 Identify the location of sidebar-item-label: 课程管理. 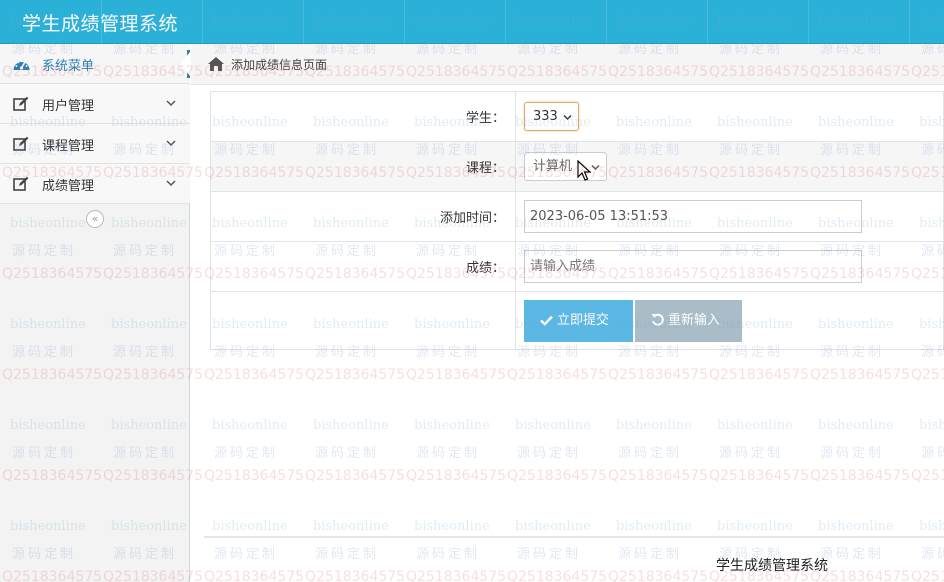
(68, 146).